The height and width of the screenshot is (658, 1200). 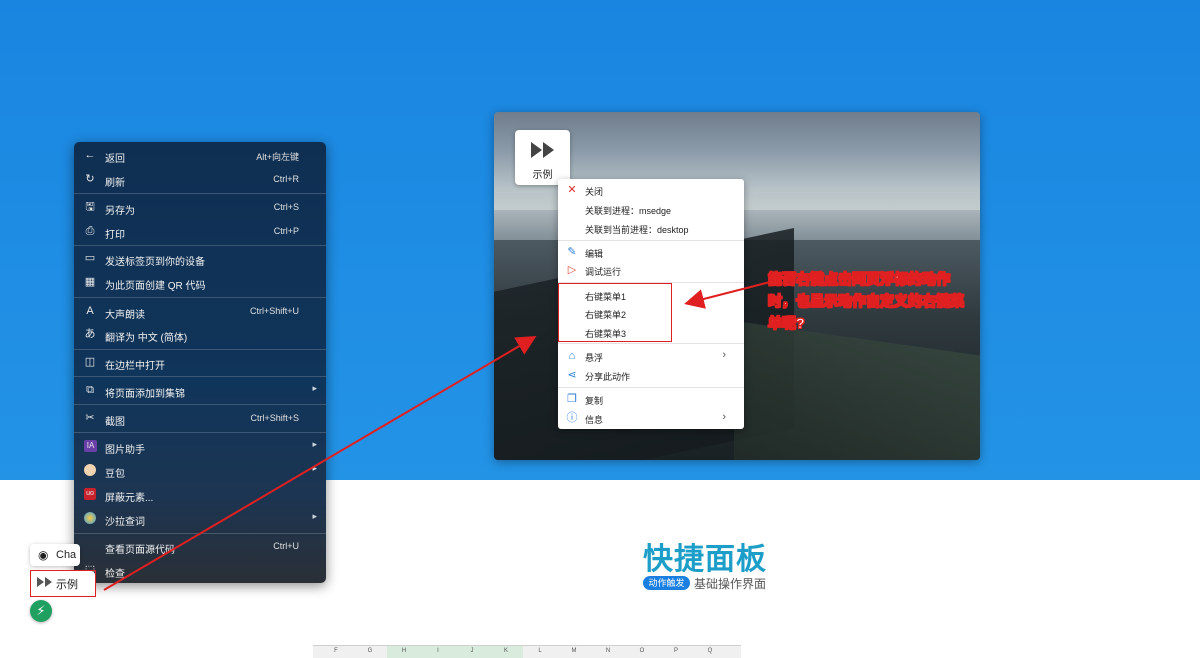 What do you see at coordinates (90, 418) in the screenshot?
I see `screenshot-icon: ✂` at bounding box center [90, 418].